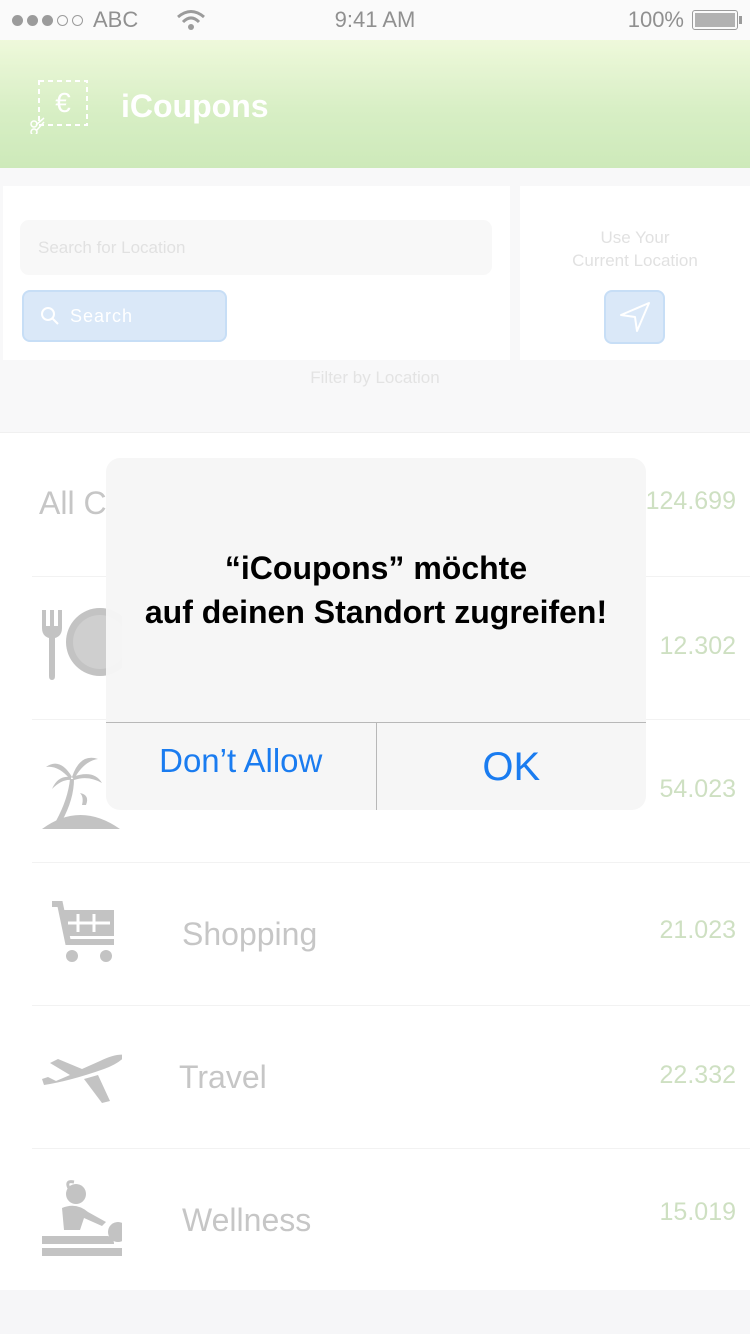 The width and height of the screenshot is (750, 1334). I want to click on dont-allow-button: Don’t Allow, so click(241, 766).